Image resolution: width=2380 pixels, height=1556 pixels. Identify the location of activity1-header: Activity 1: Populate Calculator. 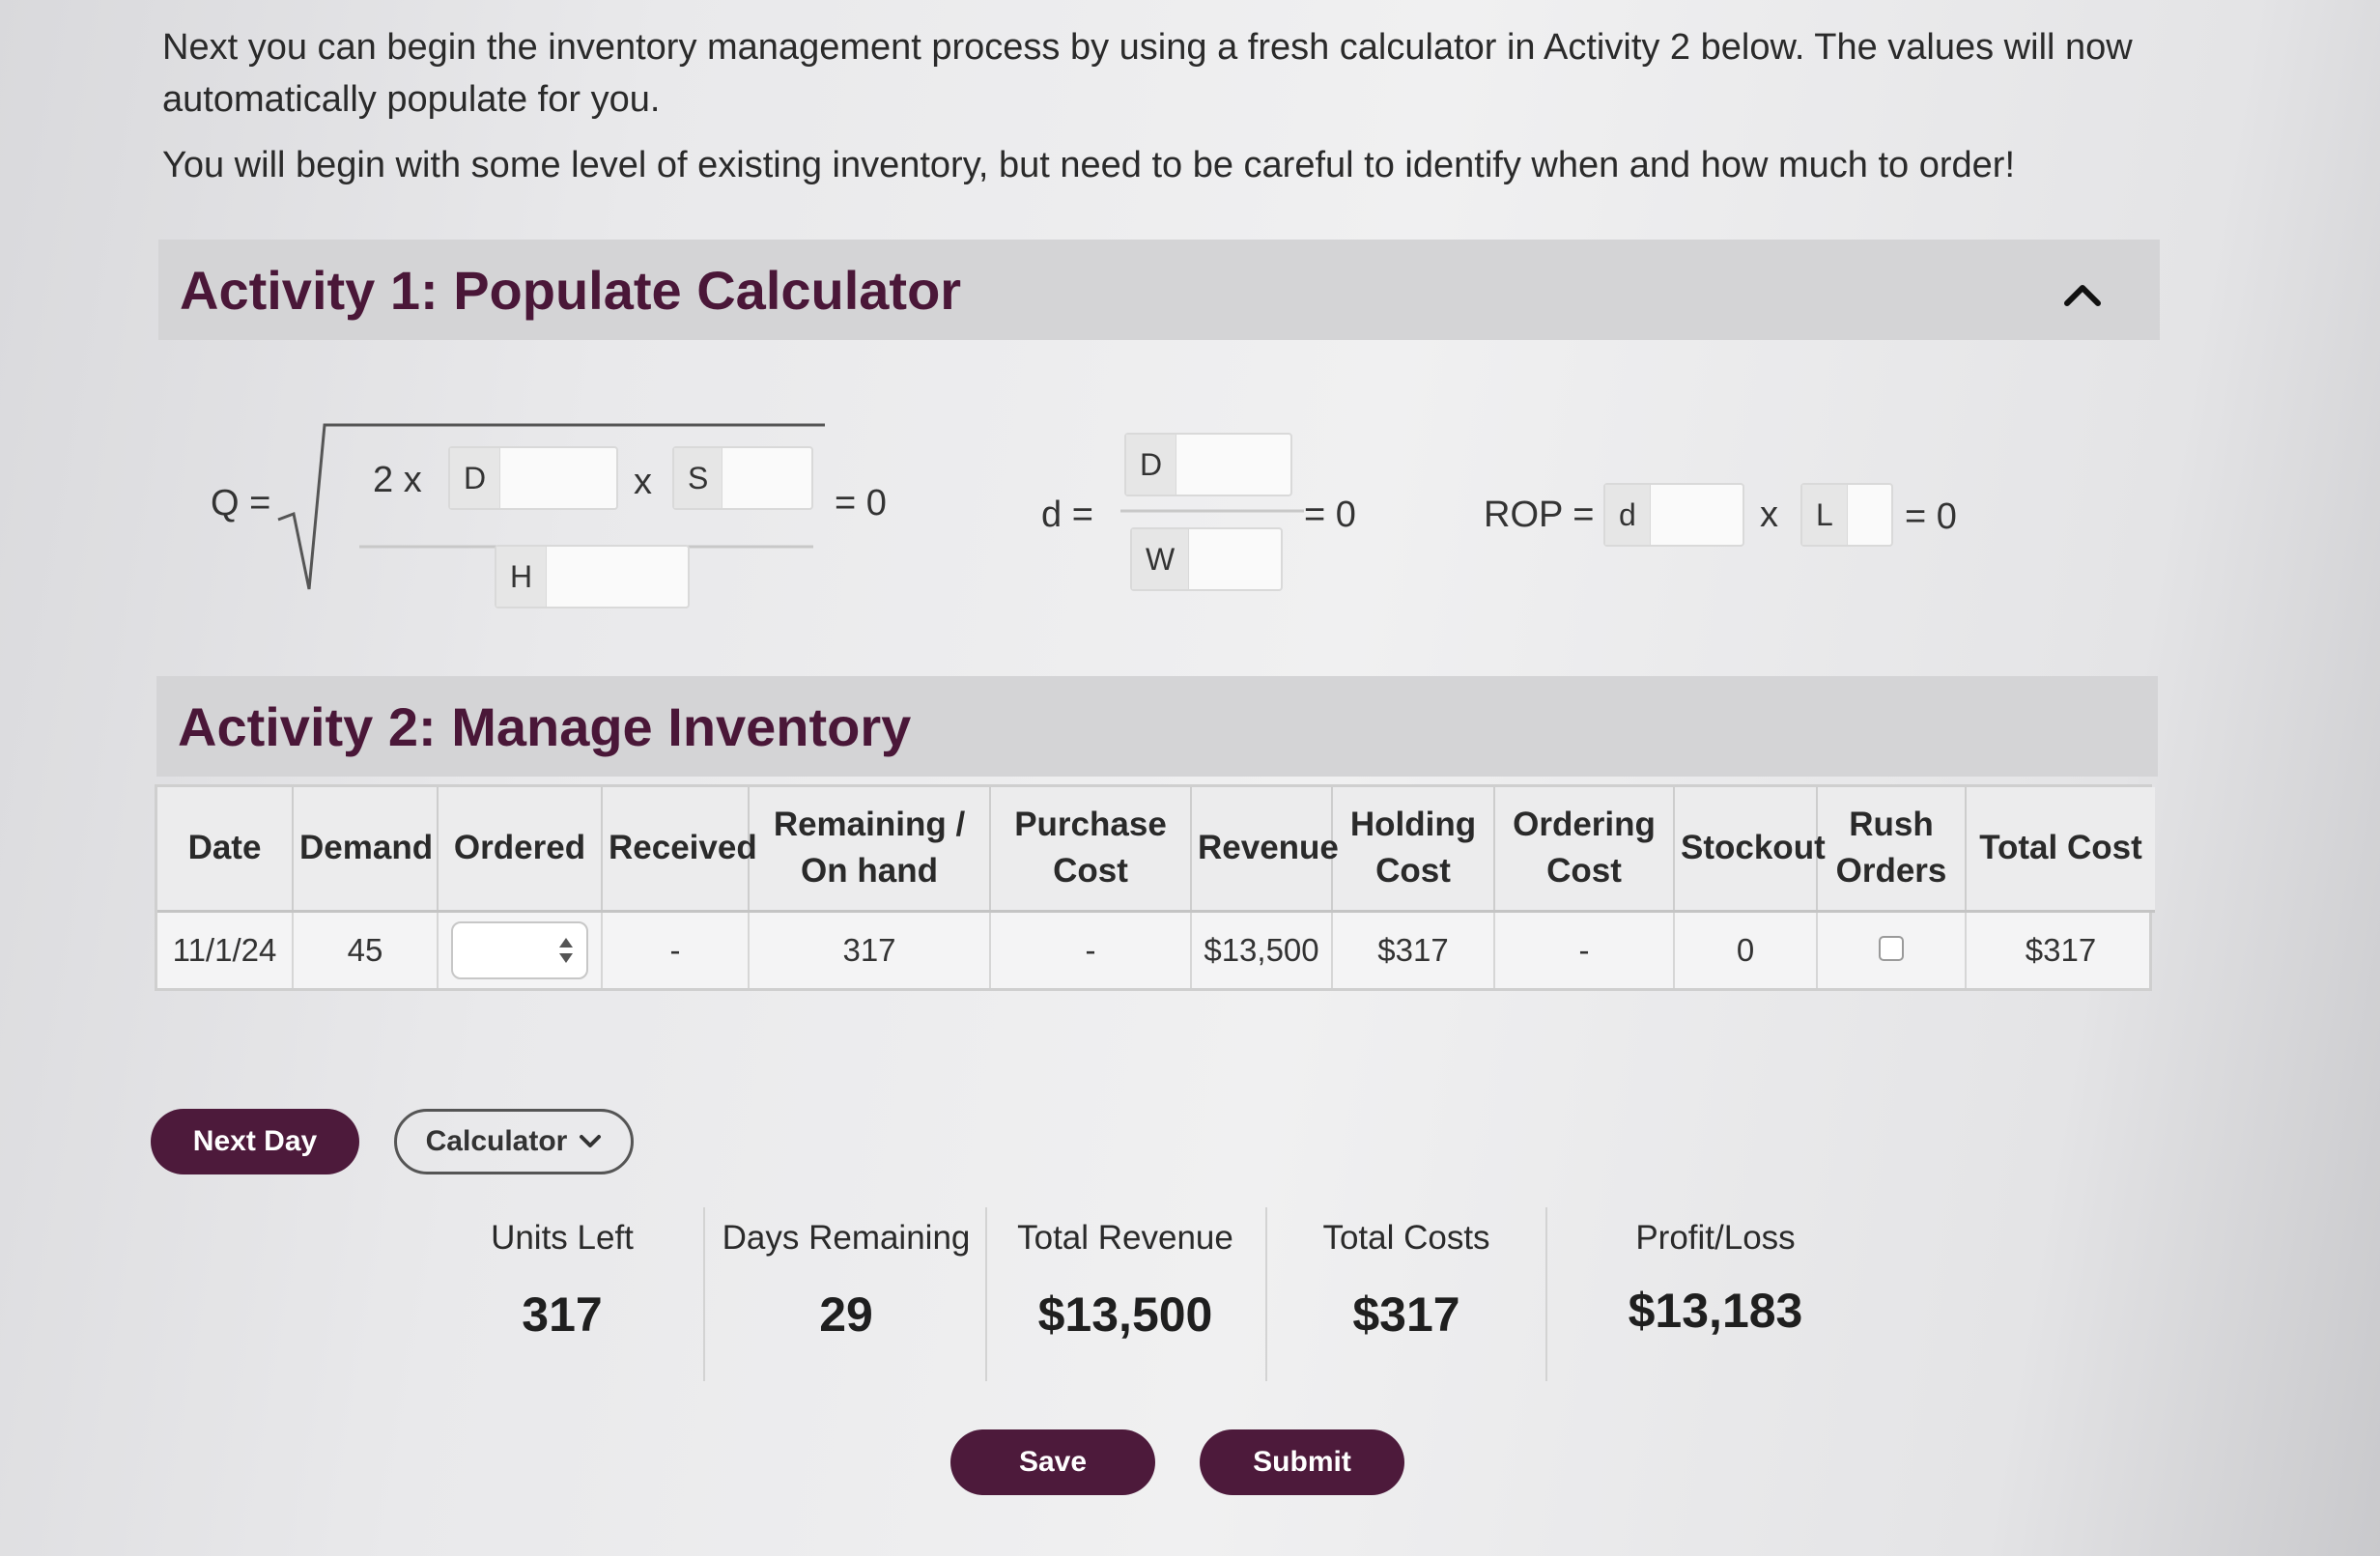
(1159, 290).